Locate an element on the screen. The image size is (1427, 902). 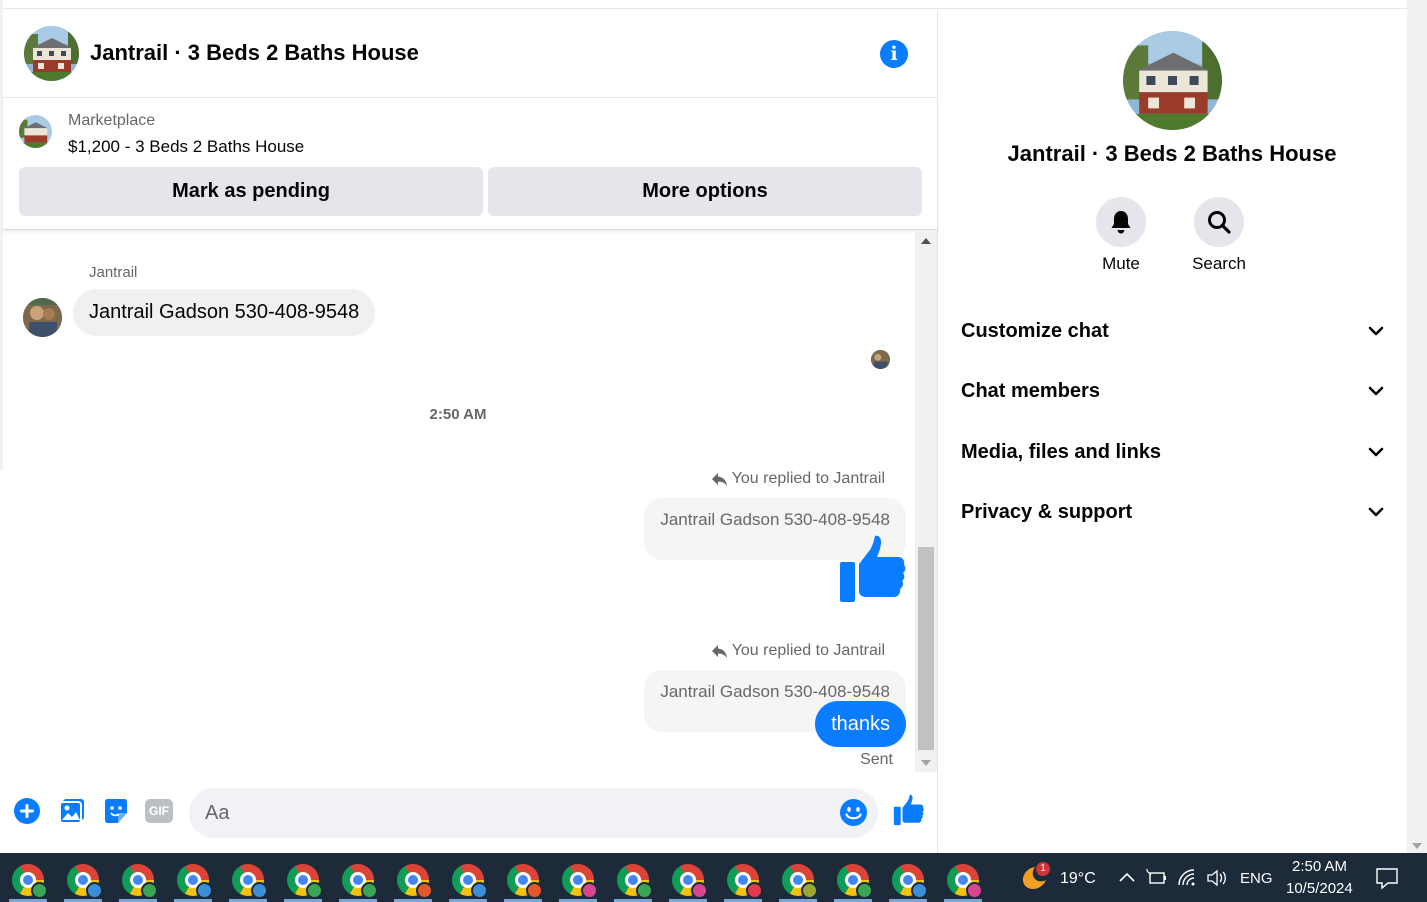
search-icon is located at coordinates (1219, 222).